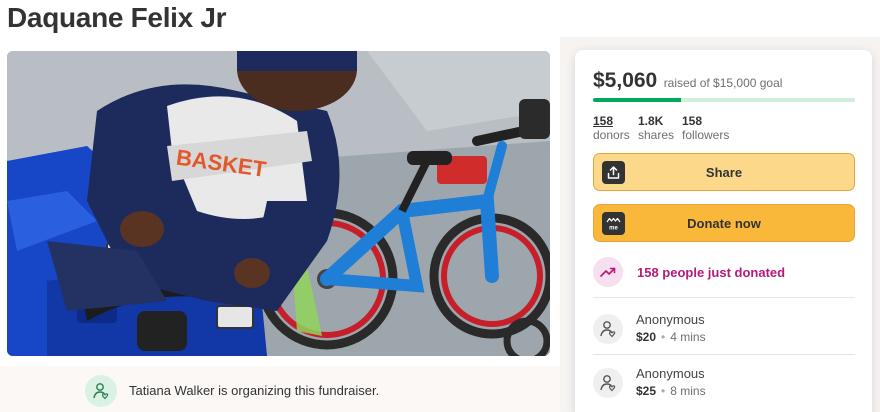 This screenshot has width=880, height=412. I want to click on donation-meta: $20 • 4 mins, so click(671, 337).